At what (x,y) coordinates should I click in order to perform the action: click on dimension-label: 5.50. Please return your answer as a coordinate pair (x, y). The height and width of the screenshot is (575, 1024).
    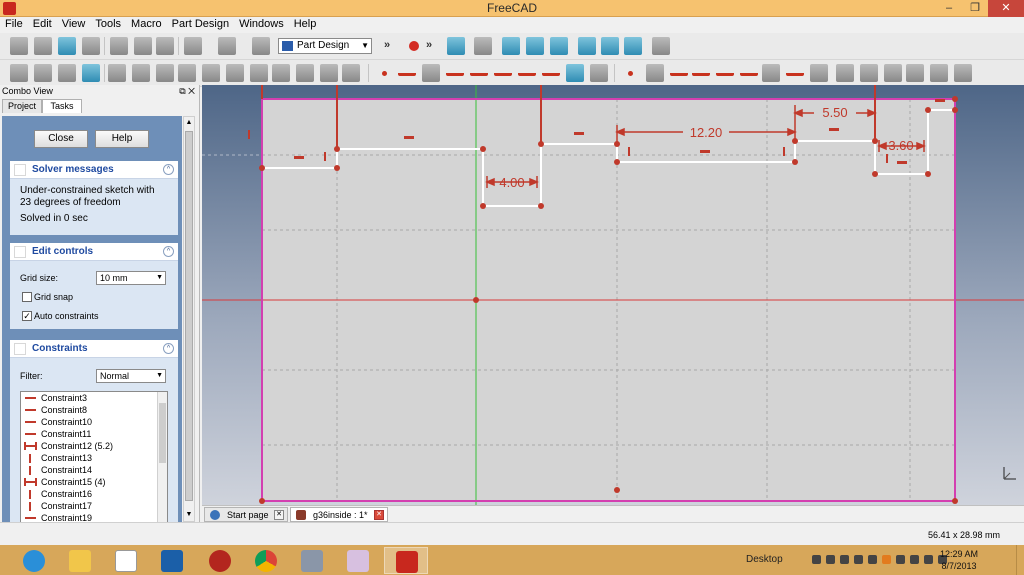
    Looking at the image, I should click on (834, 112).